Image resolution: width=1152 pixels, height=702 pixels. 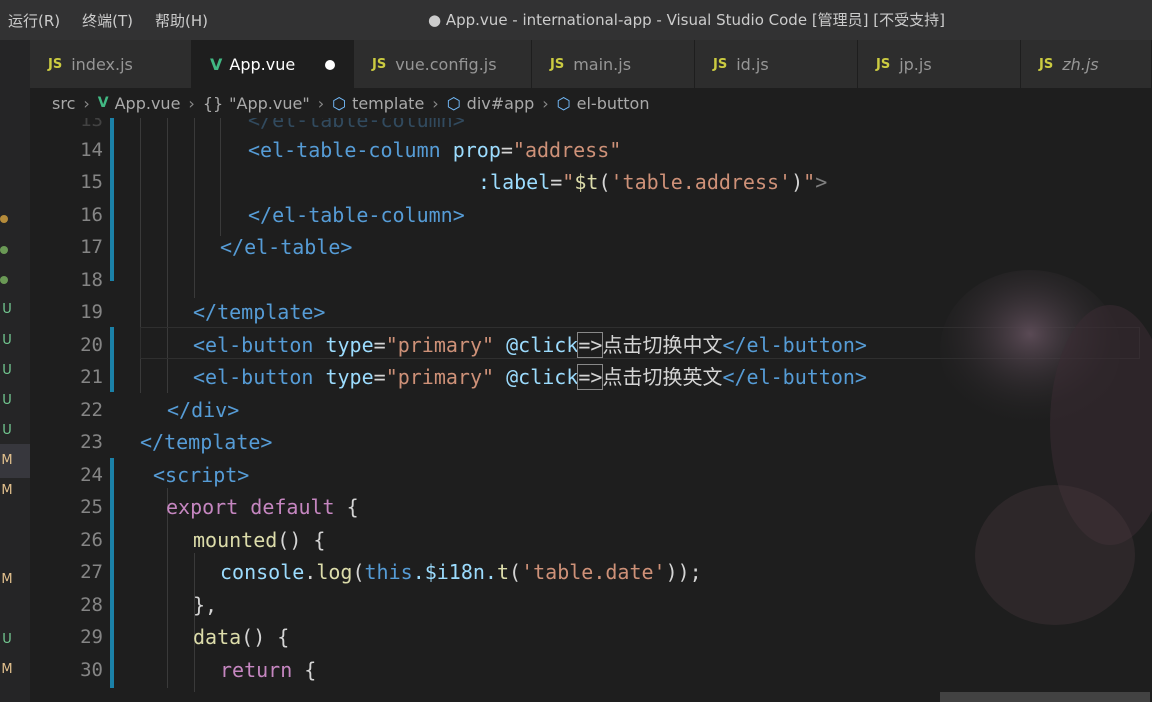 I want to click on tab-label: App.vue, so click(x=262, y=64).